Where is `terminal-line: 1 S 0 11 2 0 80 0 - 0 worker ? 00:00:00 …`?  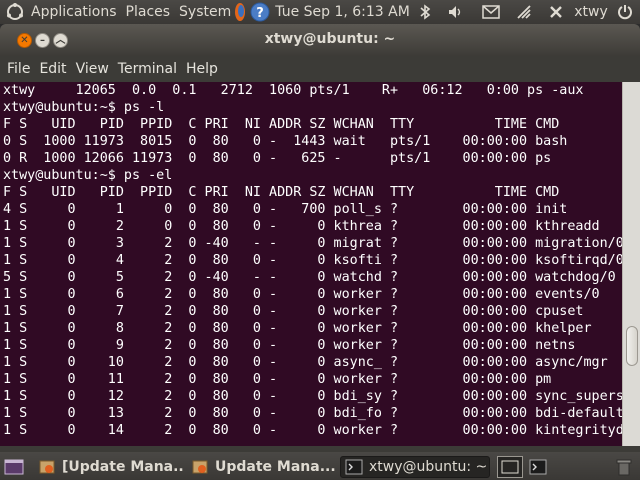
terminal-line: 1 S 0 11 2 0 80 0 - 0 worker ? 00:00:00 … is located at coordinates (277, 379).